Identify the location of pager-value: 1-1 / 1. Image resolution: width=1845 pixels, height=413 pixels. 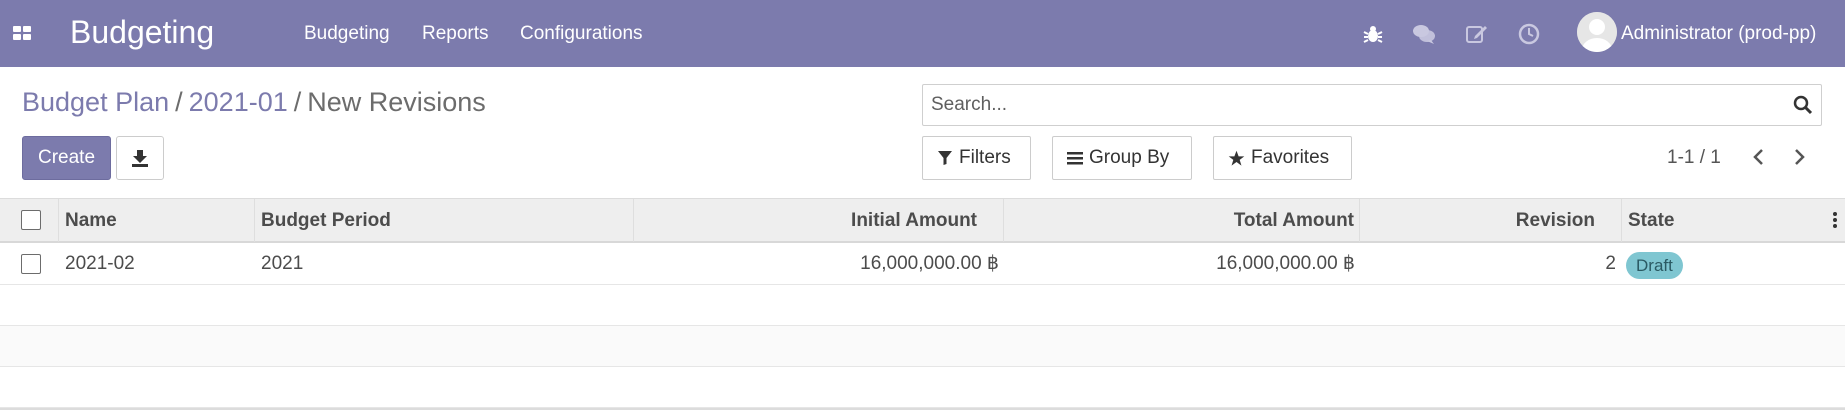
(1694, 158).